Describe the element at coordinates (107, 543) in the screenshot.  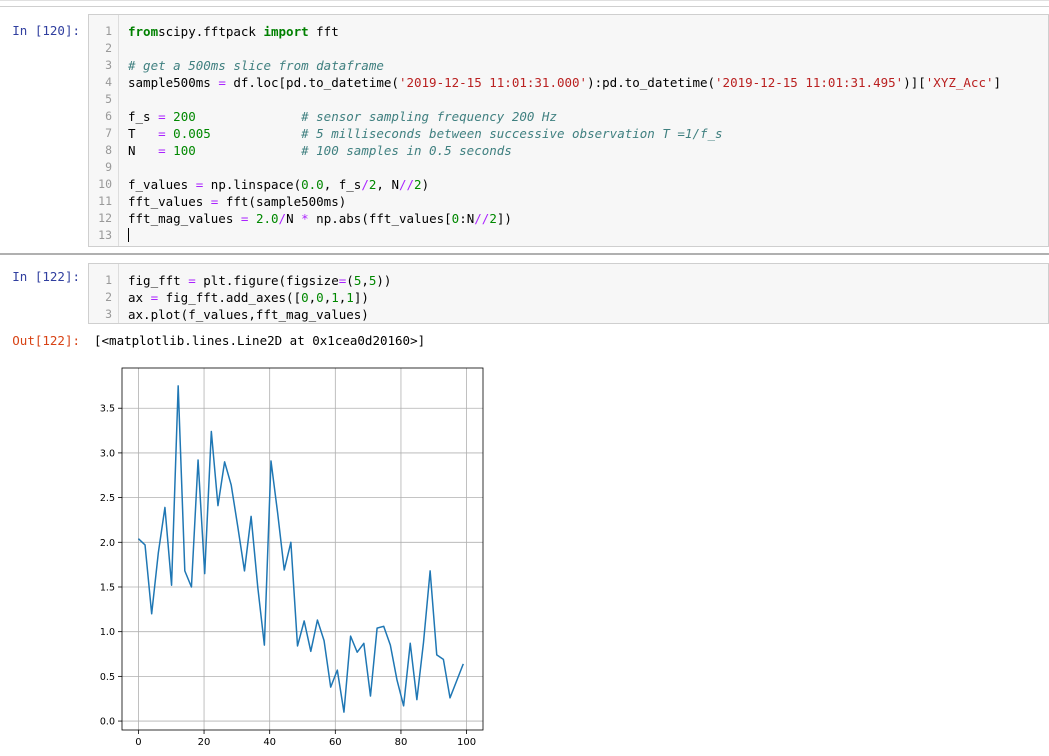
I see `y-tick-label: 2.0` at that location.